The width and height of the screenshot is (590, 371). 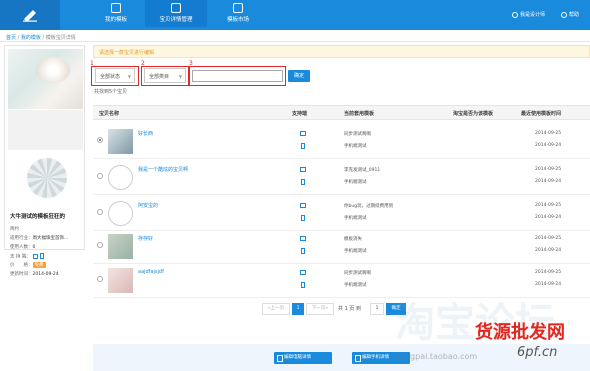 I want to click on nav-my-templates: 我的模板, so click(x=116, y=13).